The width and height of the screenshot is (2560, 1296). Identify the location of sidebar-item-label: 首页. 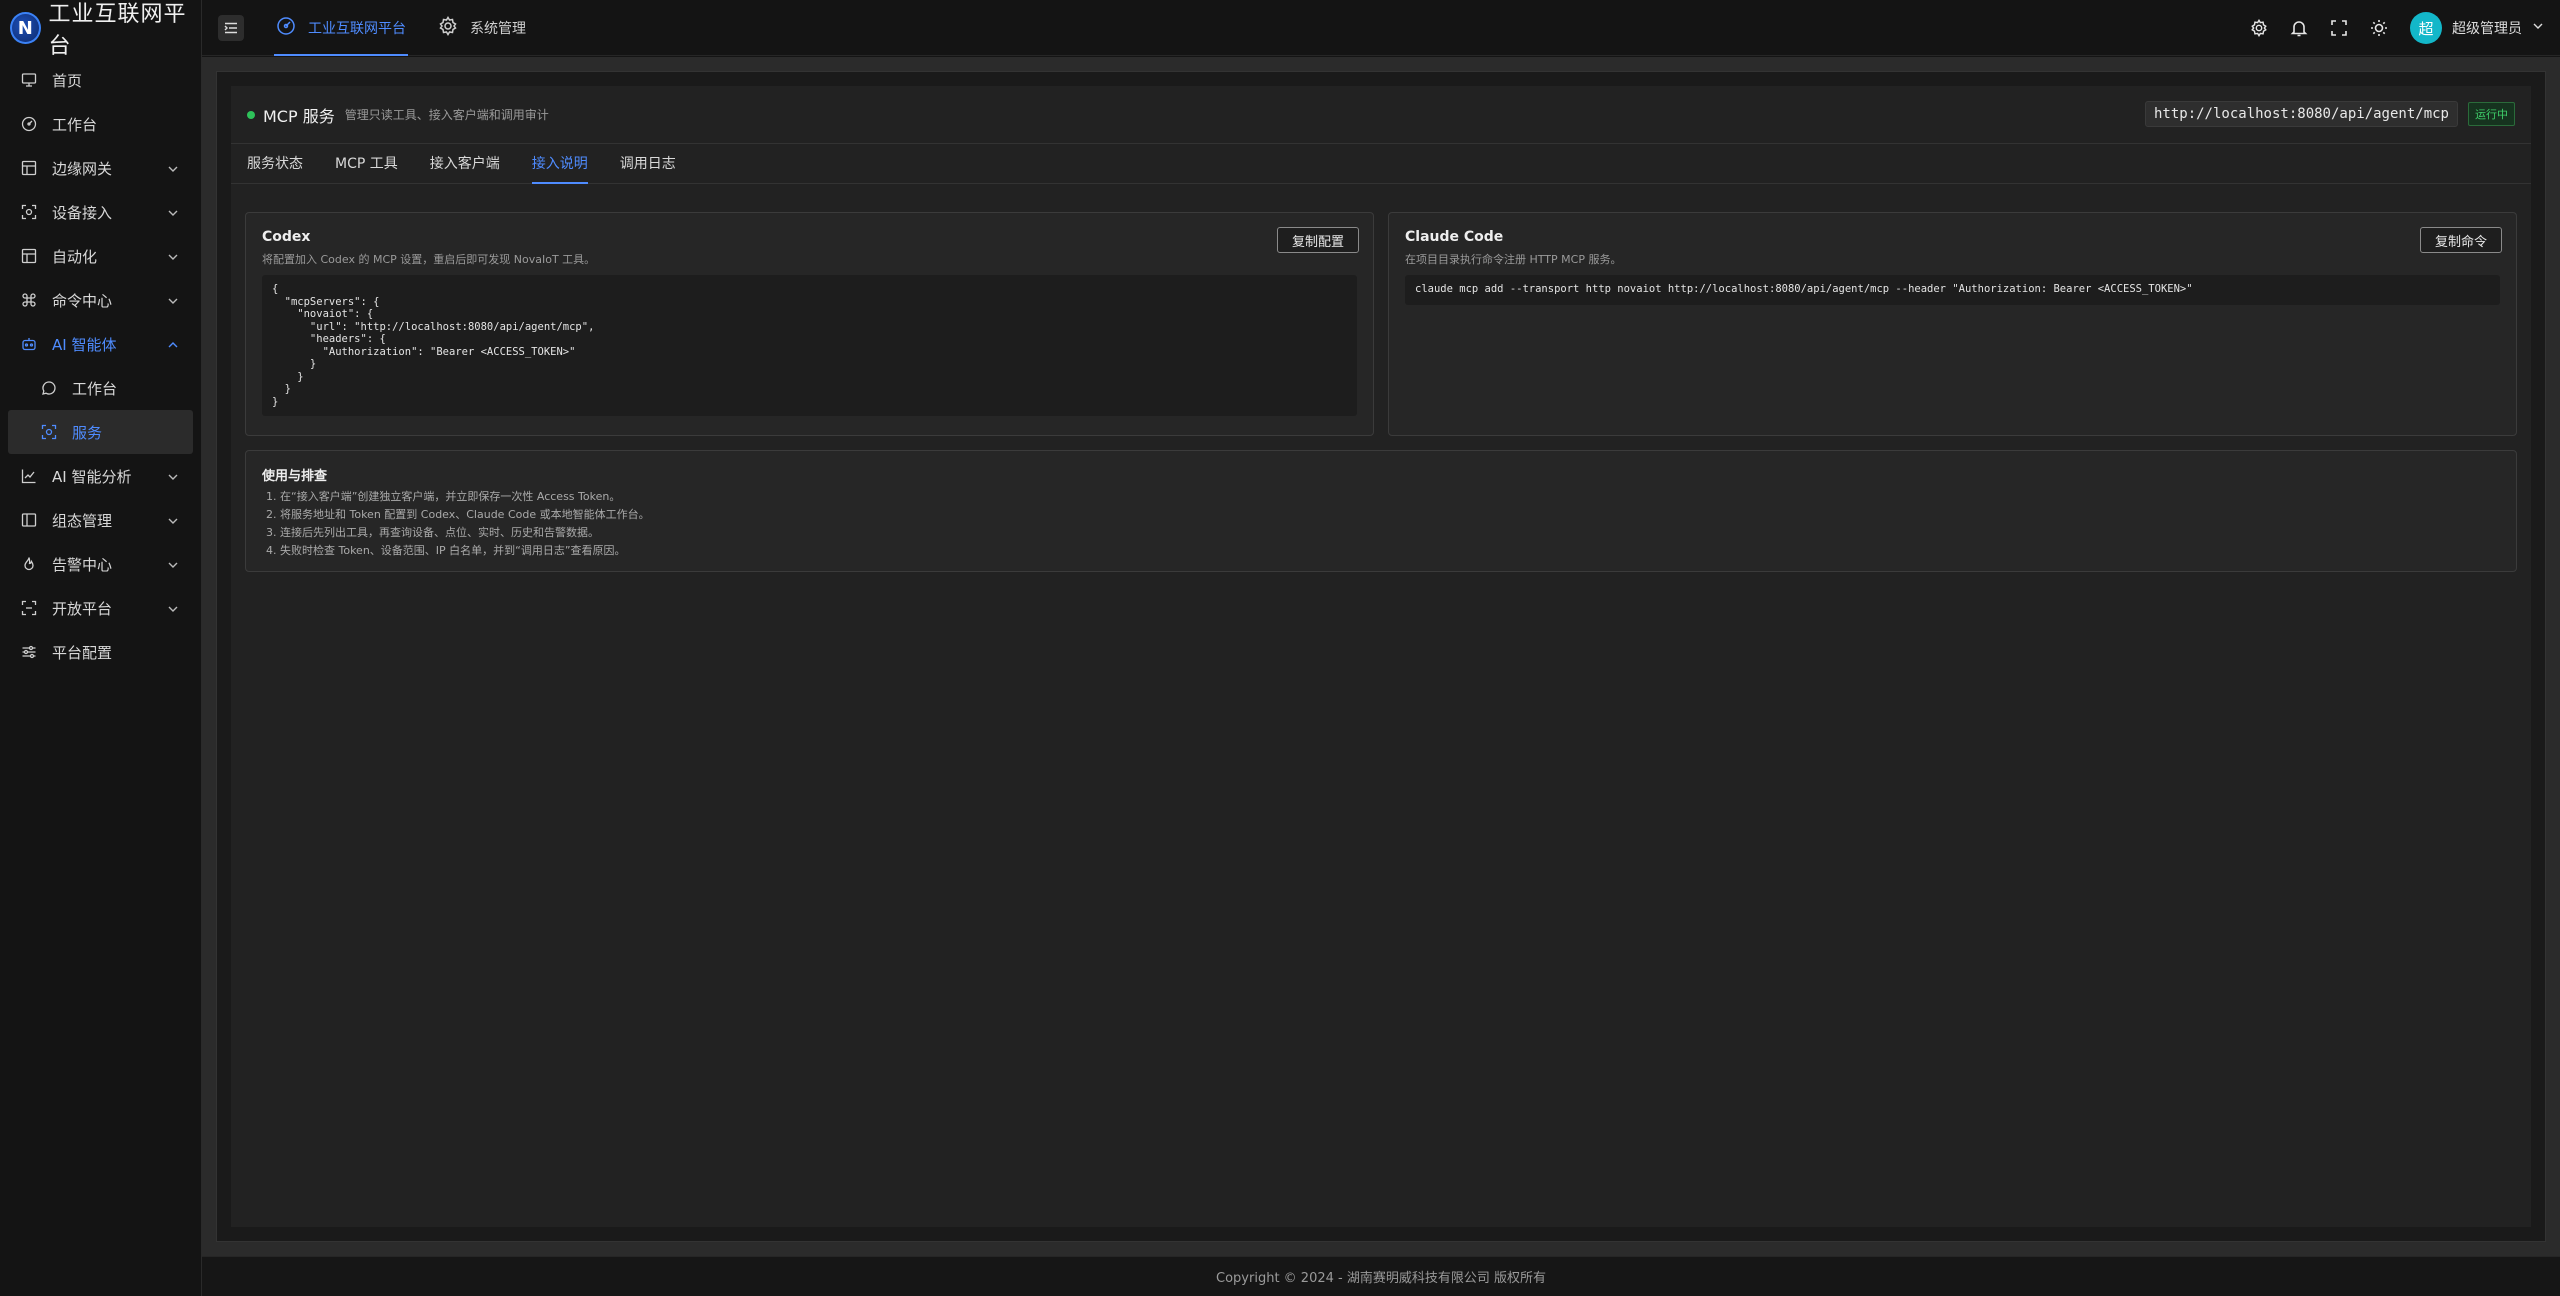
(67, 80).